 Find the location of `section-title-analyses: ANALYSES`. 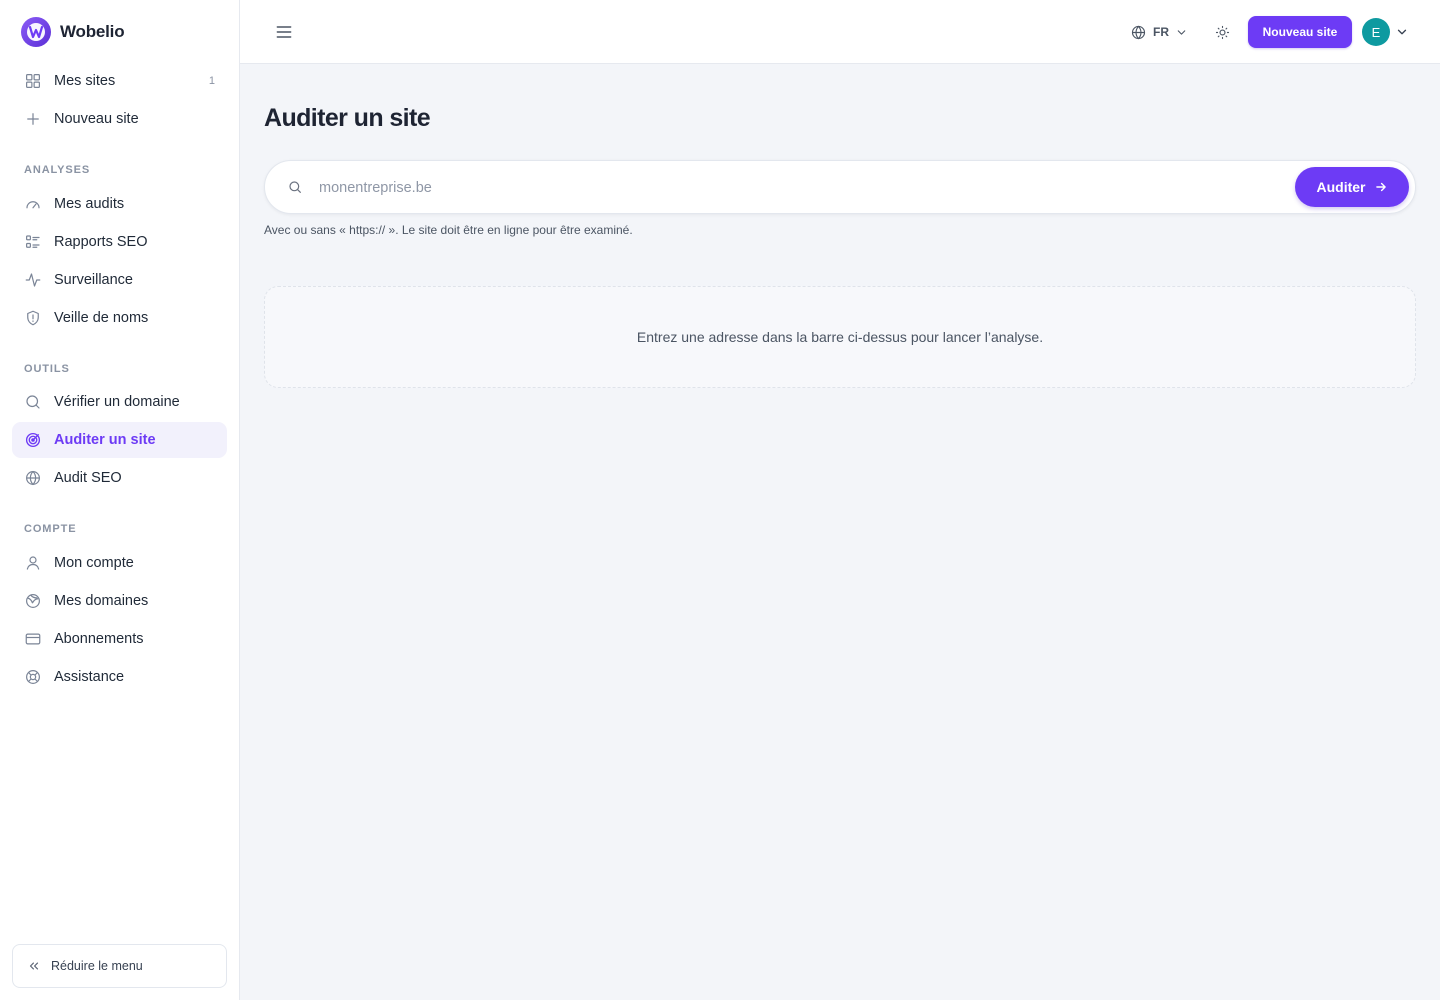

section-title-analyses: ANALYSES is located at coordinates (57, 170).